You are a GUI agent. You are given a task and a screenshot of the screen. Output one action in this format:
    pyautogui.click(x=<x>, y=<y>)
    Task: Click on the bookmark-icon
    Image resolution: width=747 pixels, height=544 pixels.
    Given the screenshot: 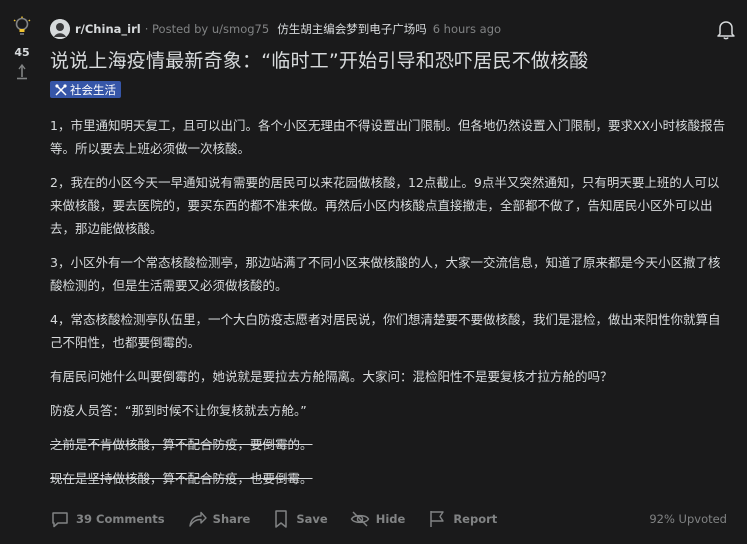 What is the action you would take?
    pyautogui.click(x=281, y=519)
    